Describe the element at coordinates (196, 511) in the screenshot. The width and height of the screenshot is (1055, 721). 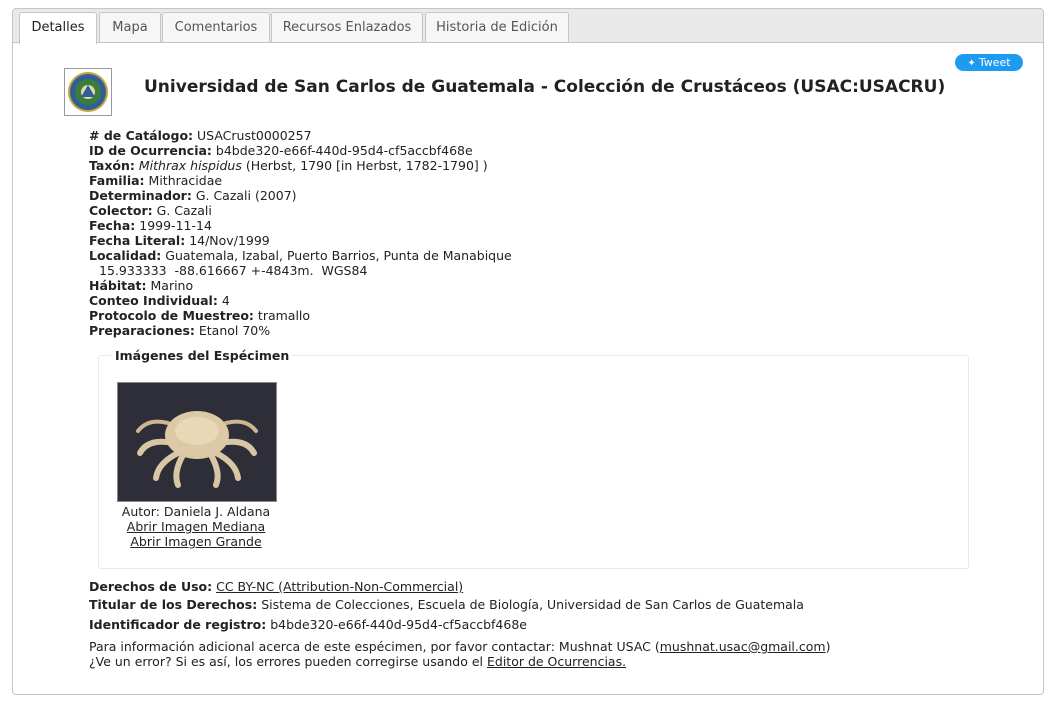
I see `image-author: Autor: Daniela J. Aldana` at that location.